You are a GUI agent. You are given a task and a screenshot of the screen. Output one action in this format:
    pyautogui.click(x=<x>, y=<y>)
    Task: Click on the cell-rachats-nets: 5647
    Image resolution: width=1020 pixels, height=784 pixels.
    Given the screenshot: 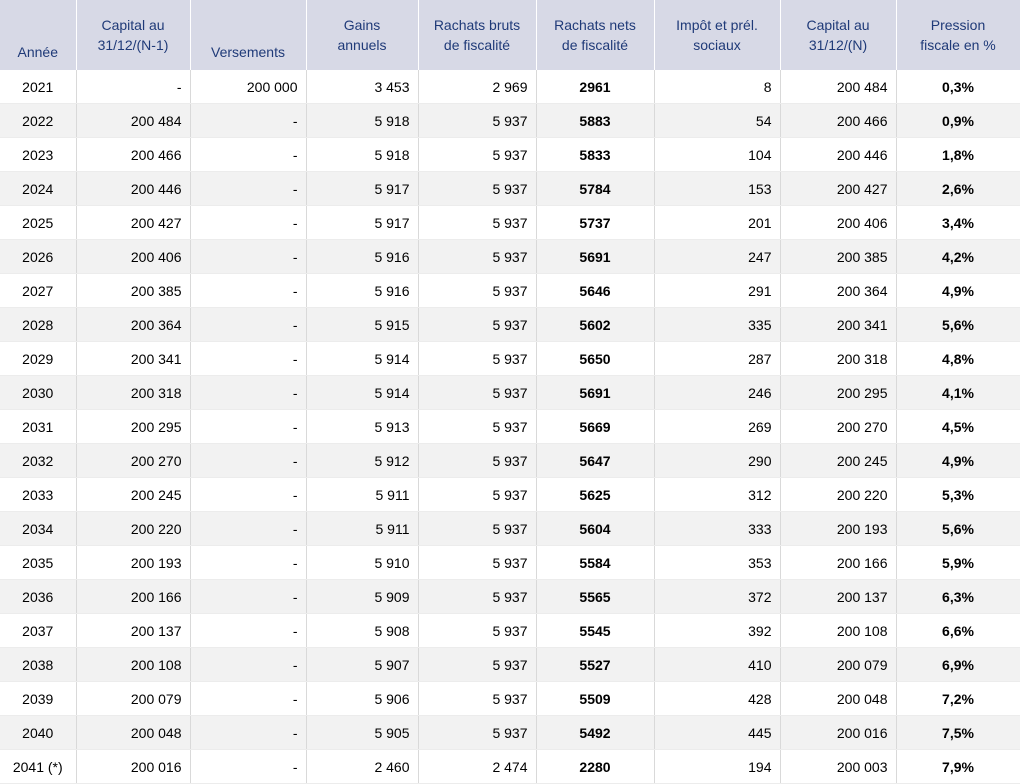 What is the action you would take?
    pyautogui.click(x=595, y=460)
    